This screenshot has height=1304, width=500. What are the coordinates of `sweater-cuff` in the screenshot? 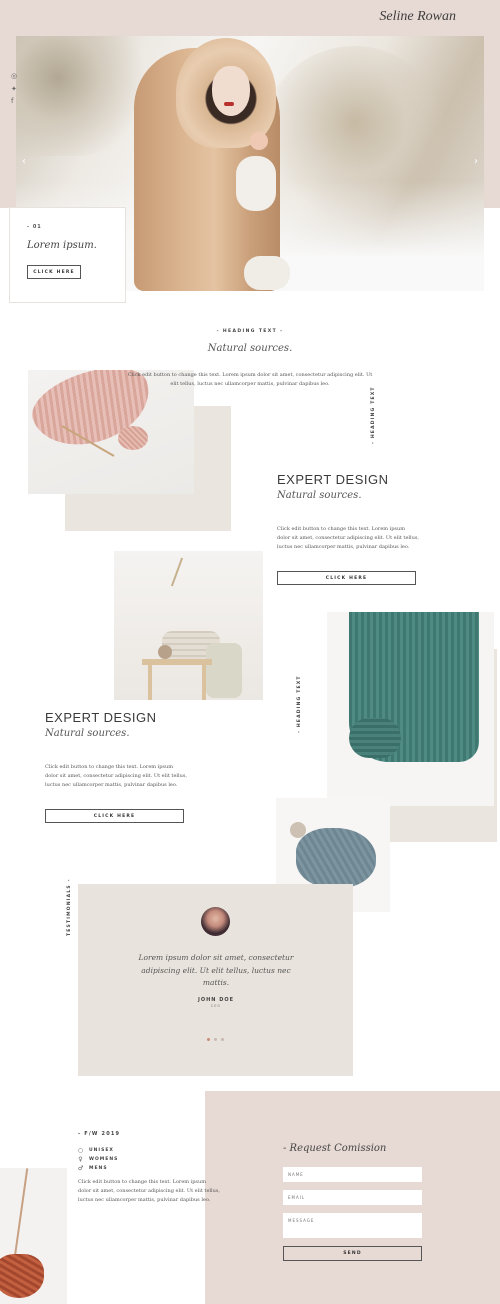 It's located at (375, 738).